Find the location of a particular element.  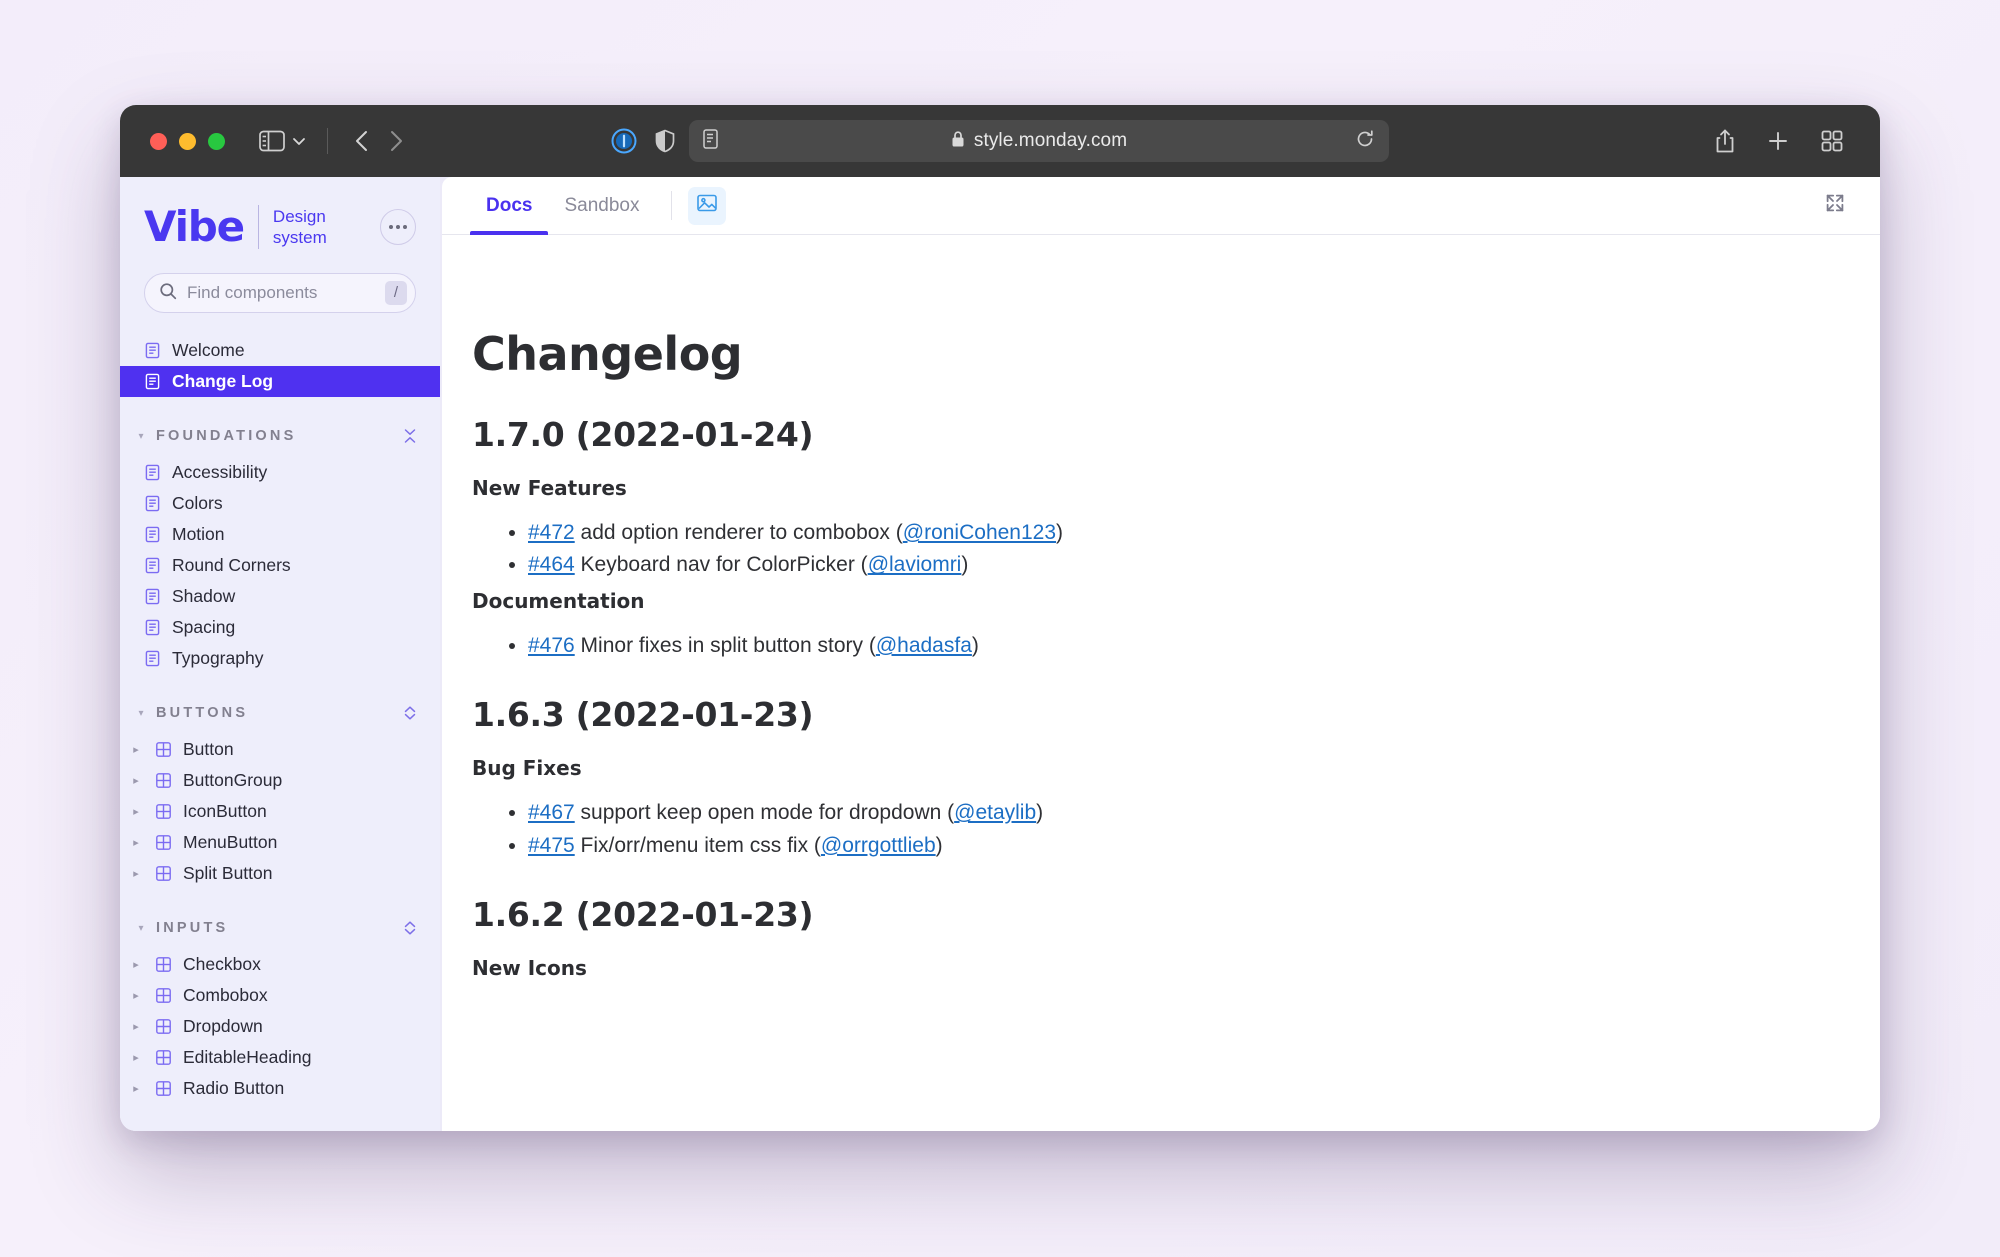

sidebar-item-menubutton: ▸ MenuButton is located at coordinates (280, 842).